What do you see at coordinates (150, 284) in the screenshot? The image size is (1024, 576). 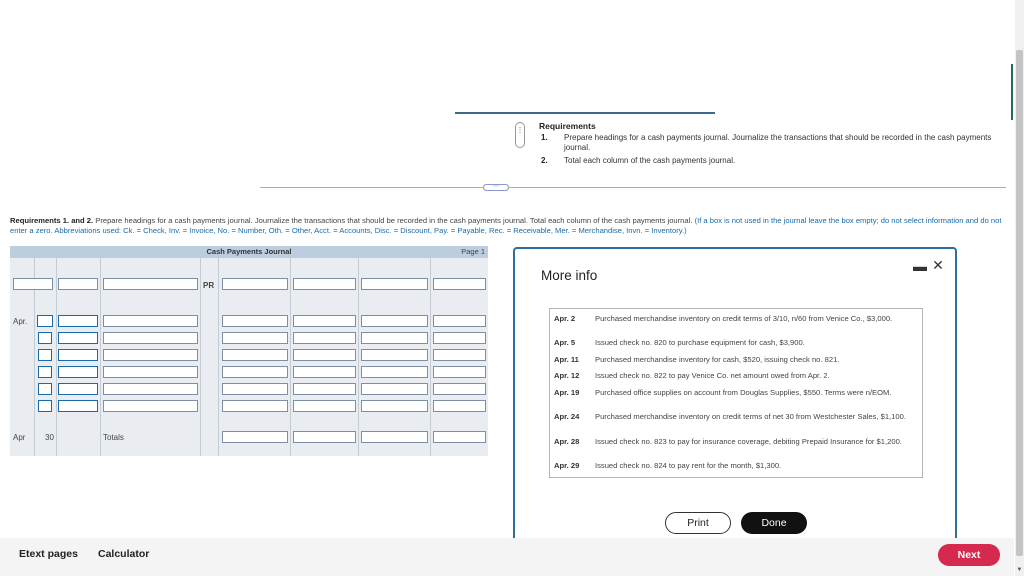 I see `header-account-input` at bounding box center [150, 284].